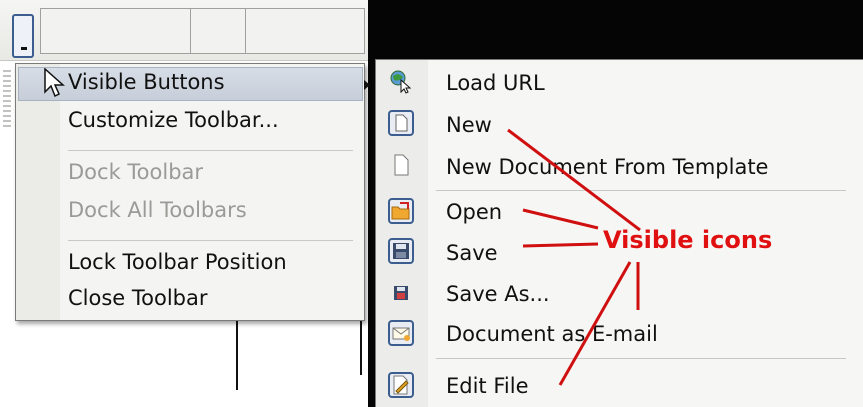 The width and height of the screenshot is (863, 407). Describe the element at coordinates (688, 240) in the screenshot. I see `annotation-label: Visible icons` at that location.